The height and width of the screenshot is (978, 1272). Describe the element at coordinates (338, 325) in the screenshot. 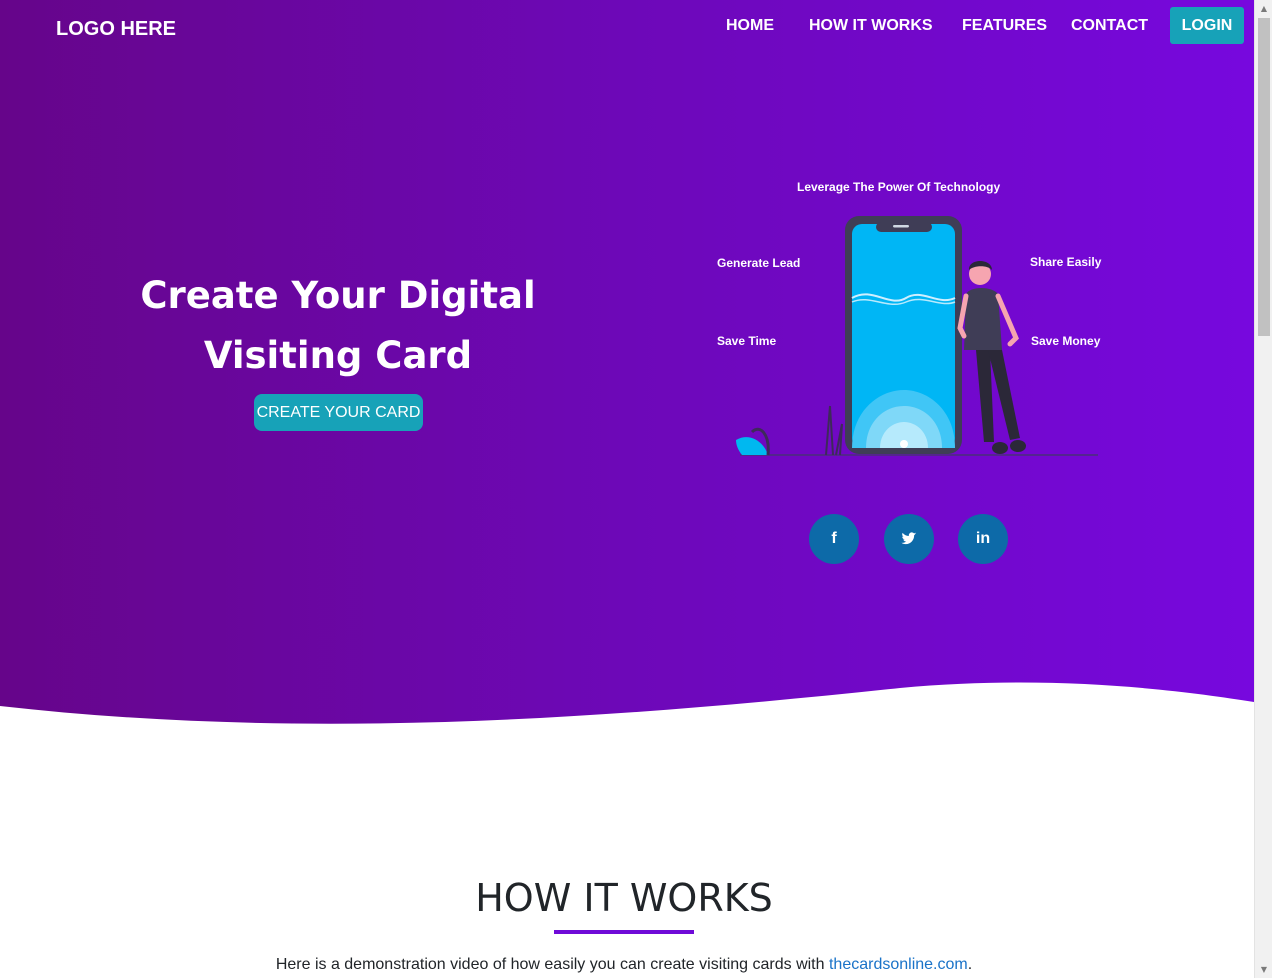

I see `hero-title: Create Your Digital Visiting Card` at that location.